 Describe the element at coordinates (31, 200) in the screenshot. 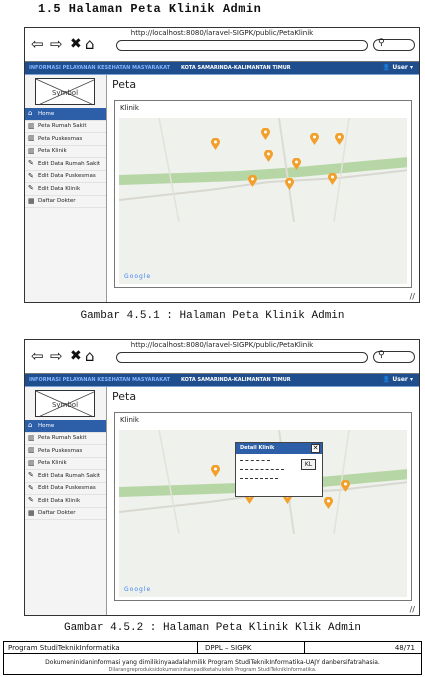

I see `table-icon: ▦` at that location.